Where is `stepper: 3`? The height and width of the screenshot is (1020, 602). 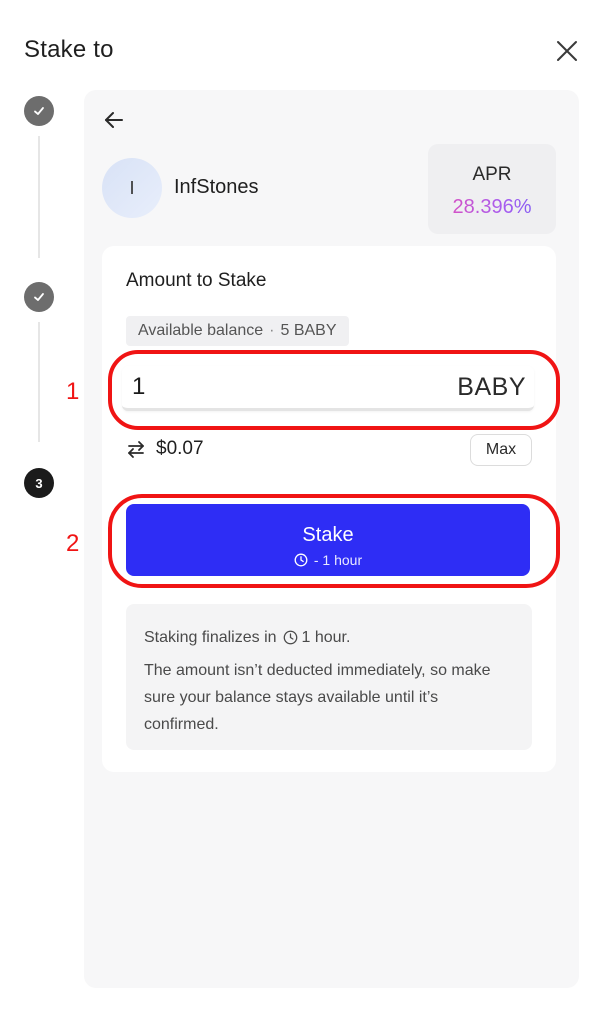
stepper: 3 is located at coordinates (40, 297).